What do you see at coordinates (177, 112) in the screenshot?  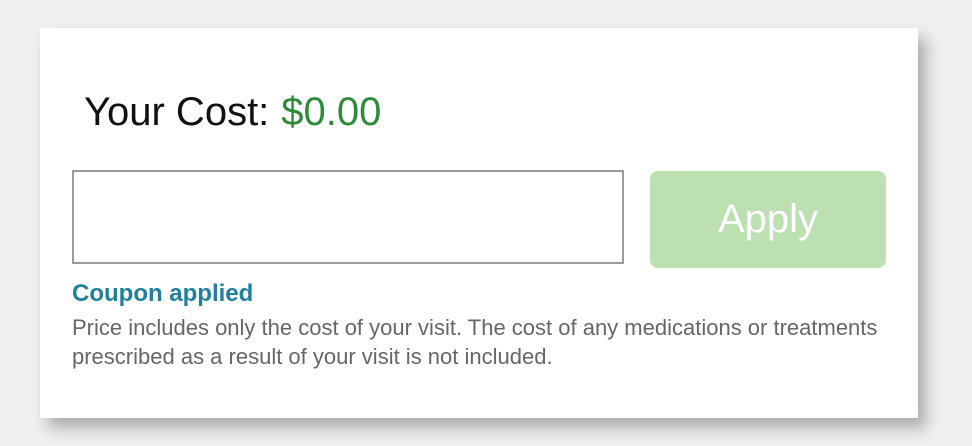 I see `cost-label: Your Cost:` at bounding box center [177, 112].